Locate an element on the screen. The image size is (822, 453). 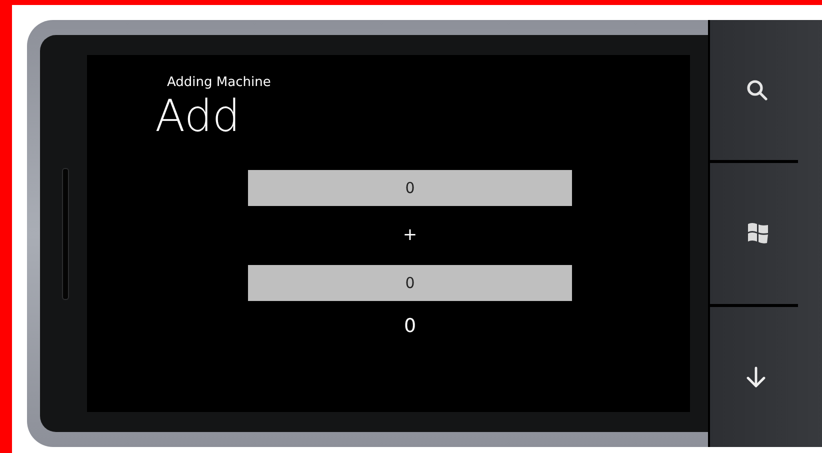
page-title: Add is located at coordinates (198, 117).